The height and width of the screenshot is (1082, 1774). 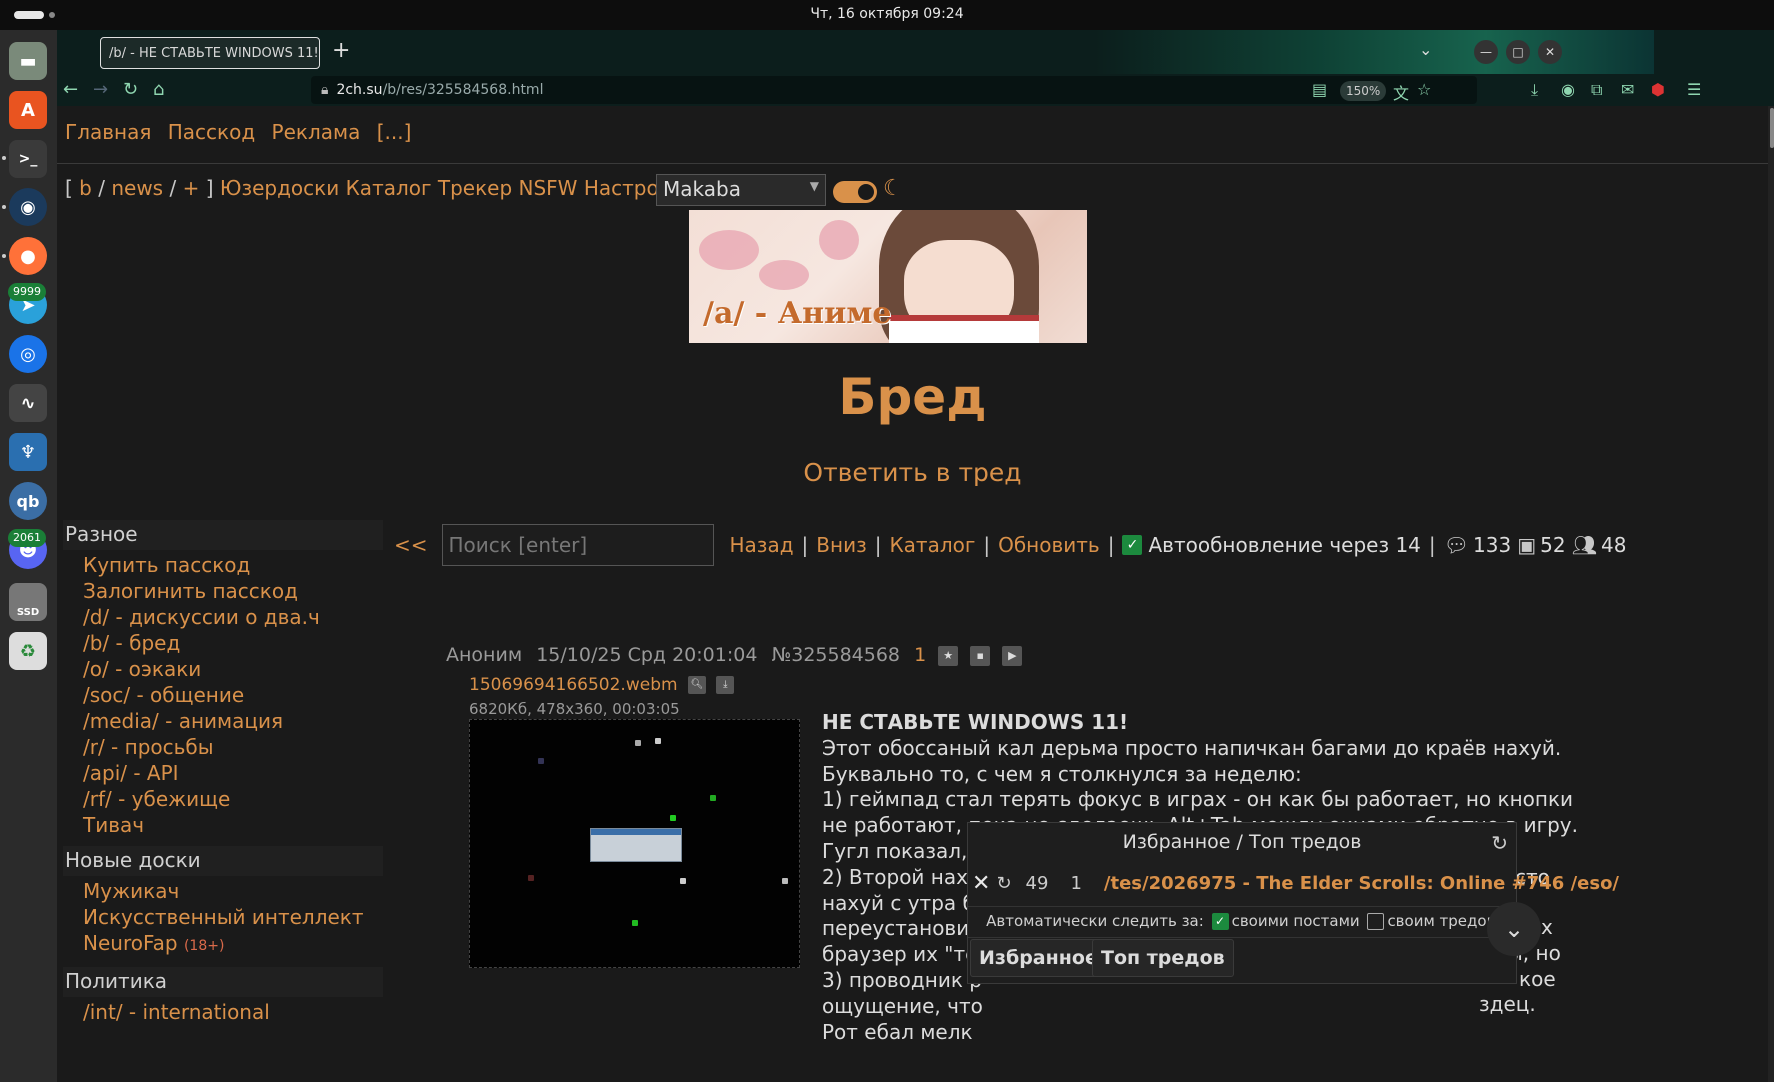 What do you see at coordinates (696, 685) in the screenshot?
I see `search-image-icon: 🔍︎` at bounding box center [696, 685].